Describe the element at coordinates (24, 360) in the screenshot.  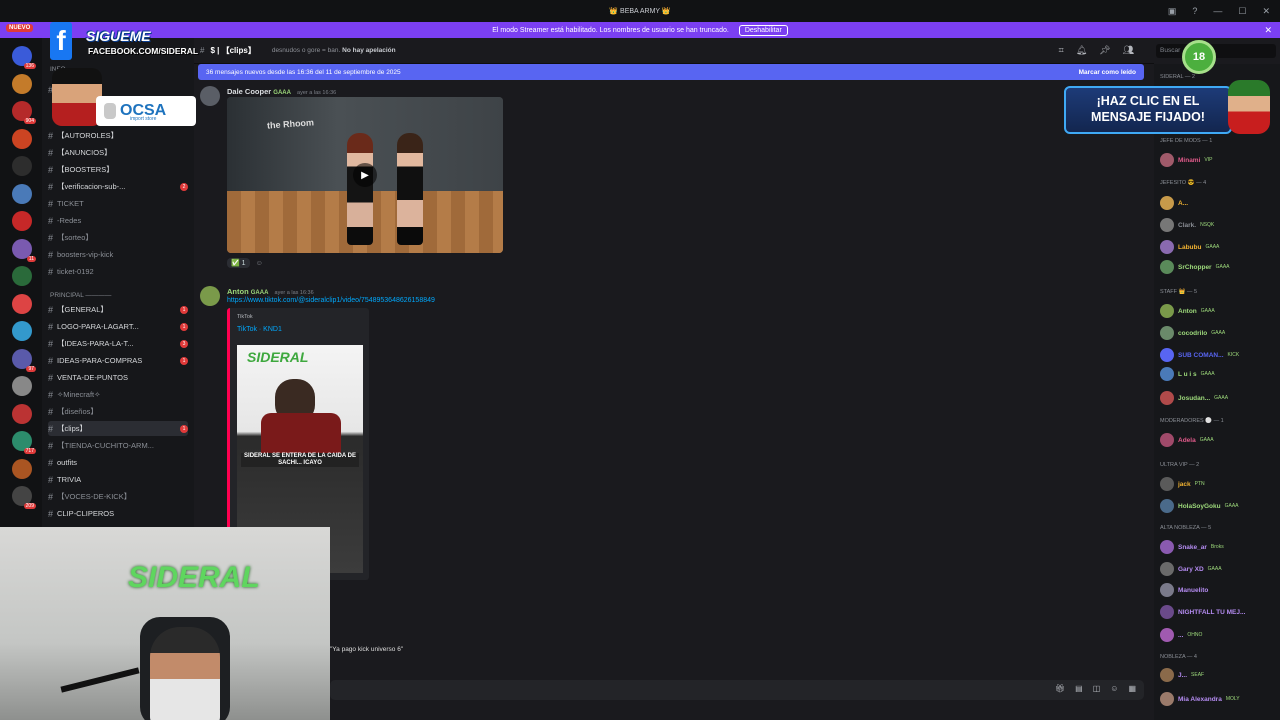
I see `server-icon: 97` at that location.